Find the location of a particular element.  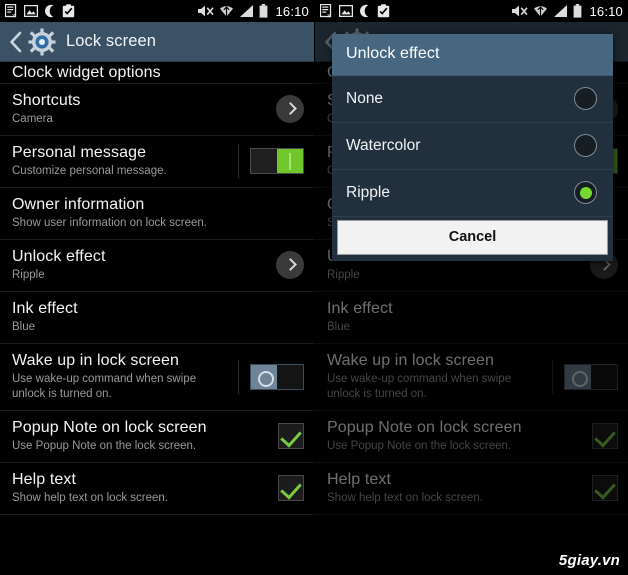

toggle-thumb-off is located at coordinates (264, 376).